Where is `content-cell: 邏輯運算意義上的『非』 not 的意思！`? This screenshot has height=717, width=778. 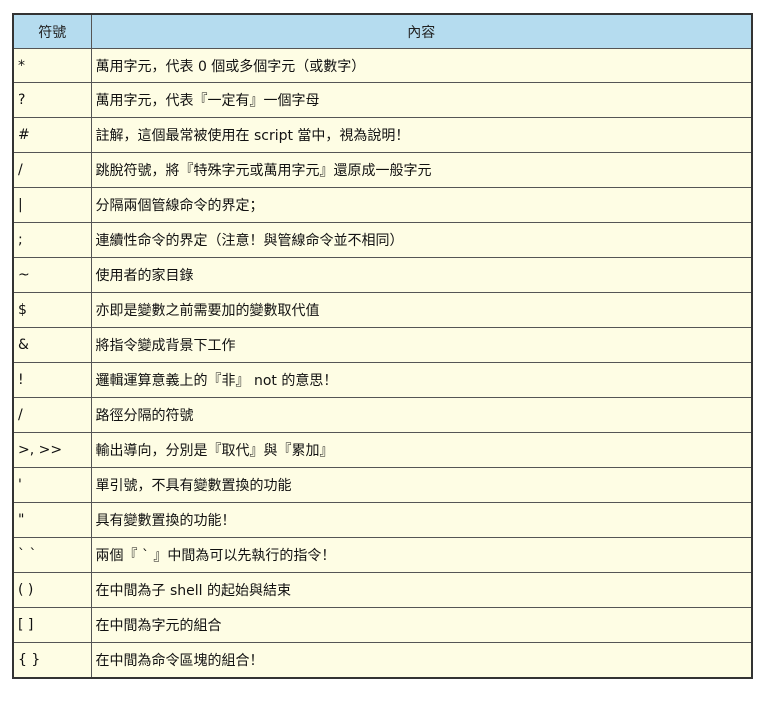
content-cell: 邏輯運算意義上的『非』 not 的意思！ is located at coordinates (421, 380).